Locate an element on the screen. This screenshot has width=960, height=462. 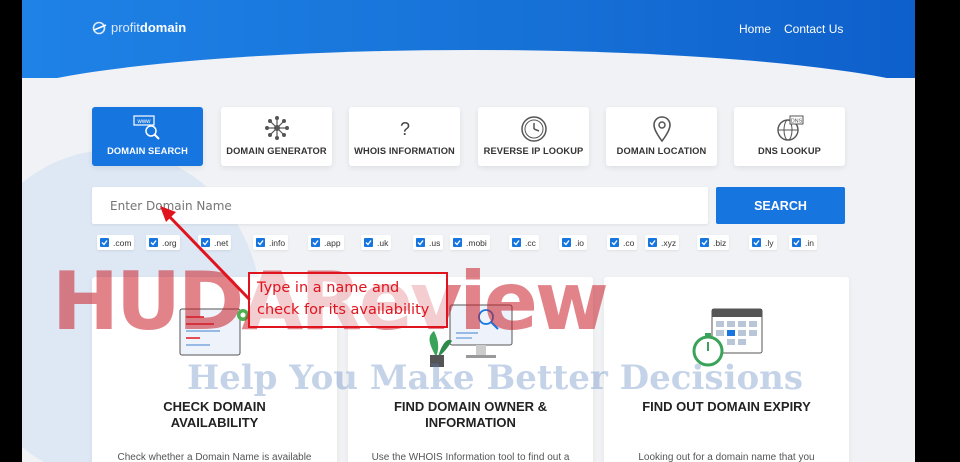
annotation-line1: Type in a name and is located at coordinates (328, 288).